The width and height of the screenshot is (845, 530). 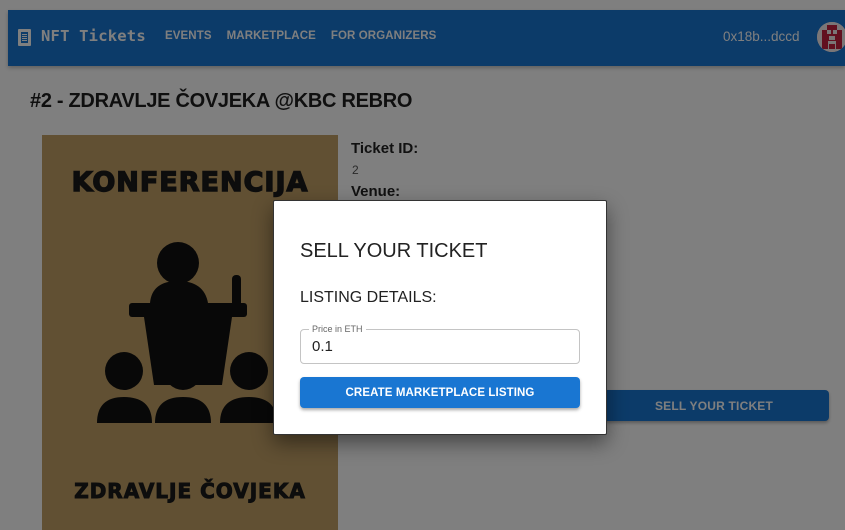 I want to click on listing-details-heading: LISTING DETAILS:, so click(x=368, y=297).